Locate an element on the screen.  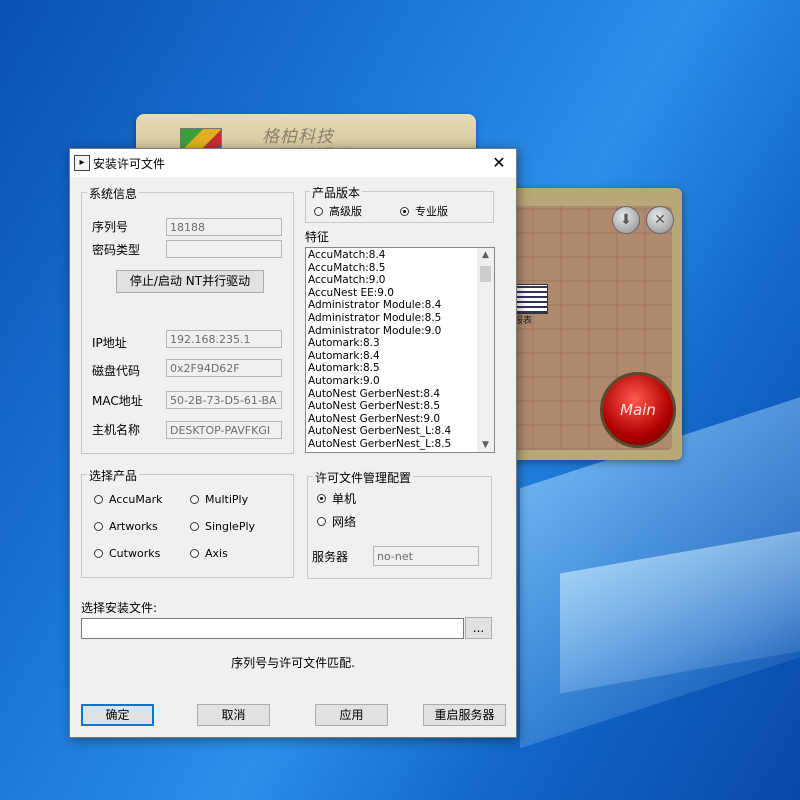
app-icon: ▸ is located at coordinates (82, 163).